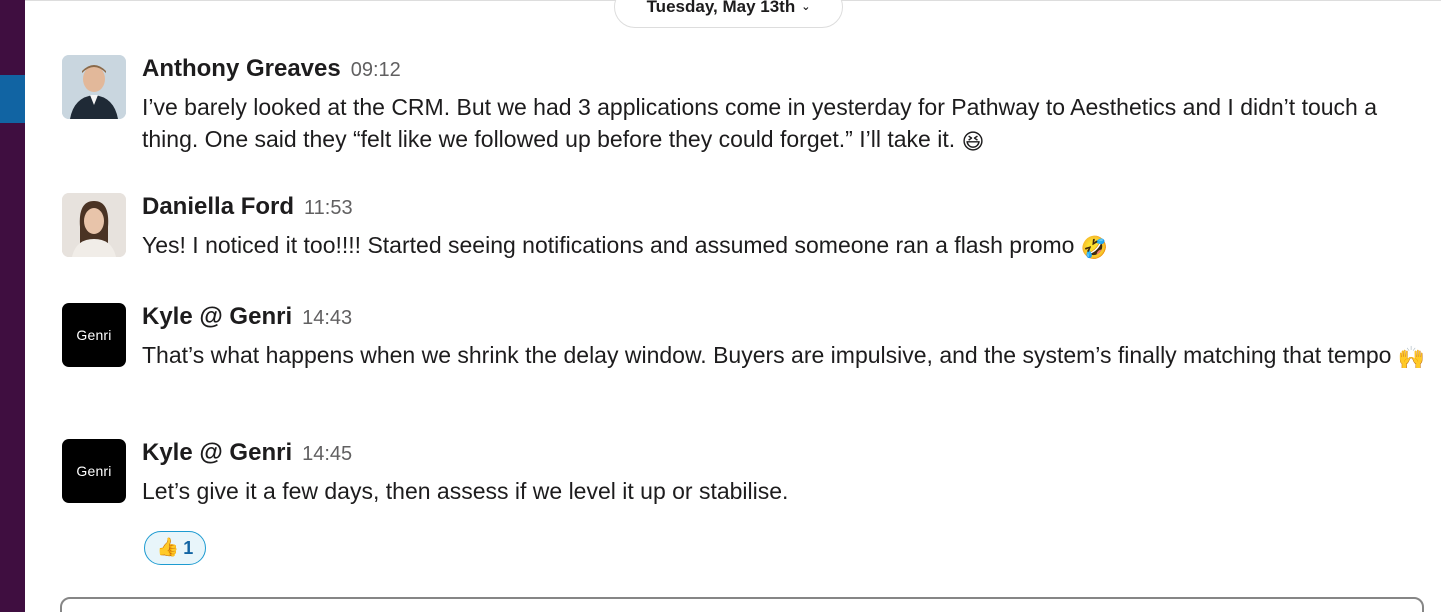 This screenshot has height=612, width=1441. I want to click on reaction-pill: 👍 1, so click(175, 548).